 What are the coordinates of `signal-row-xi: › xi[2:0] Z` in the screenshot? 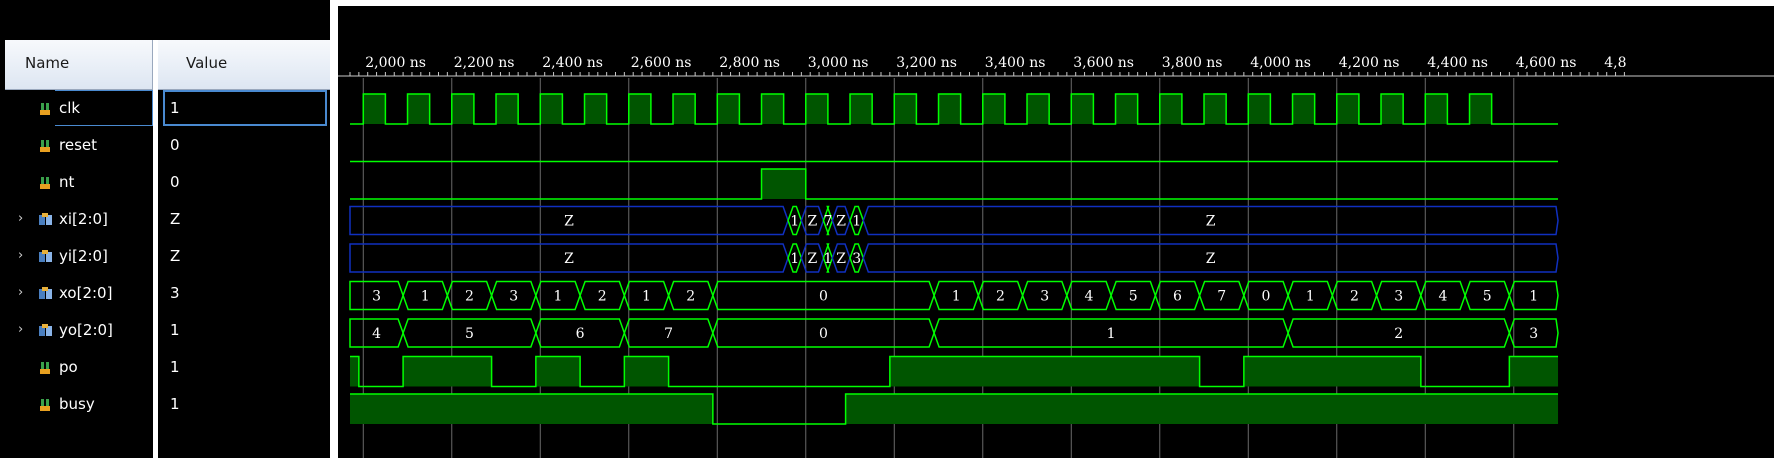 It's located at (165, 220).